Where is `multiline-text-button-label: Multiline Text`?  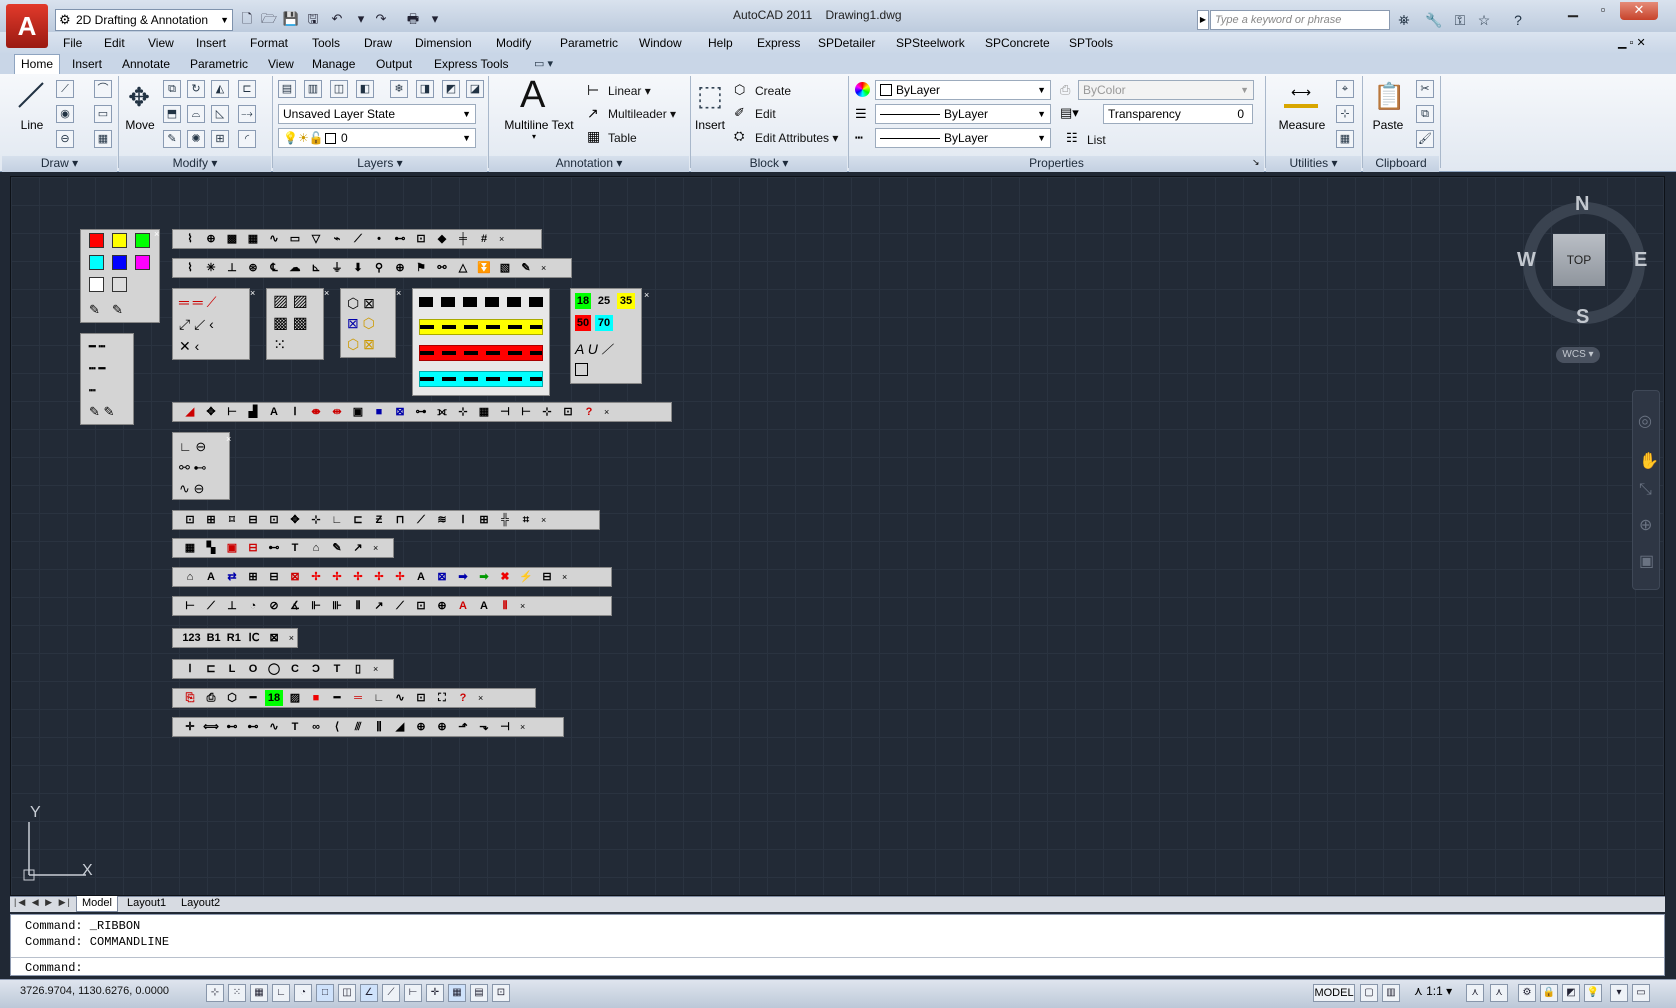
multiline-text-button-label: Multiline Text is located at coordinates (539, 125).